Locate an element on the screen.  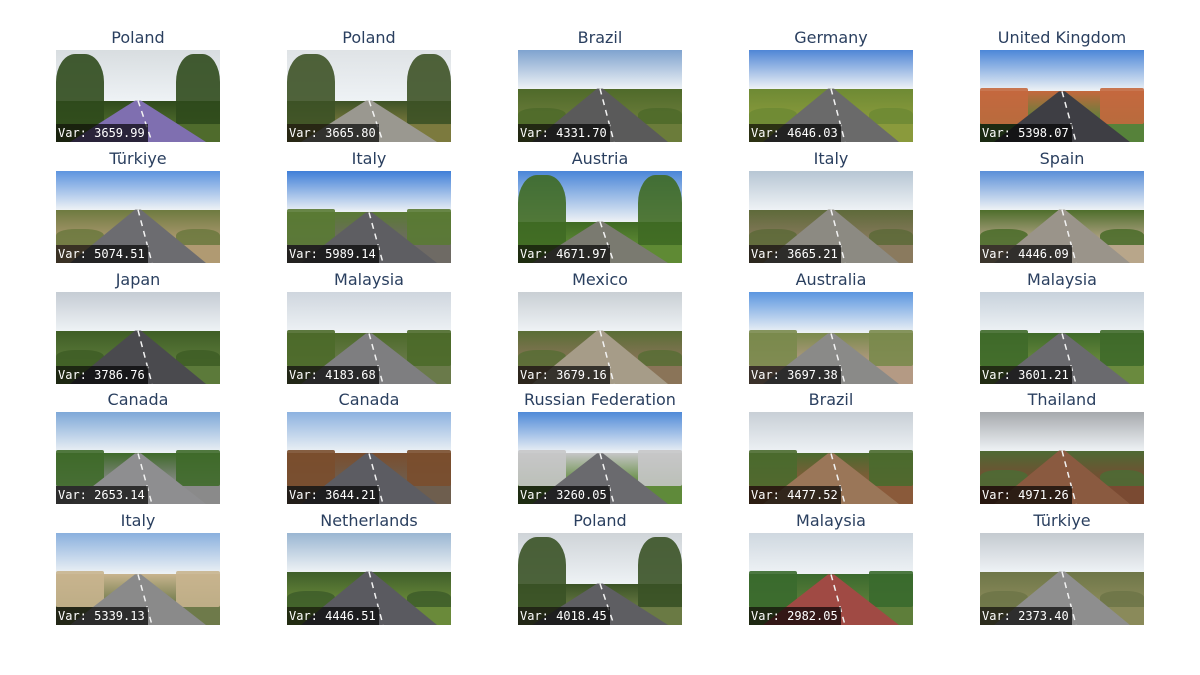
tile-country-title: Austria is located at coordinates (600, 158).